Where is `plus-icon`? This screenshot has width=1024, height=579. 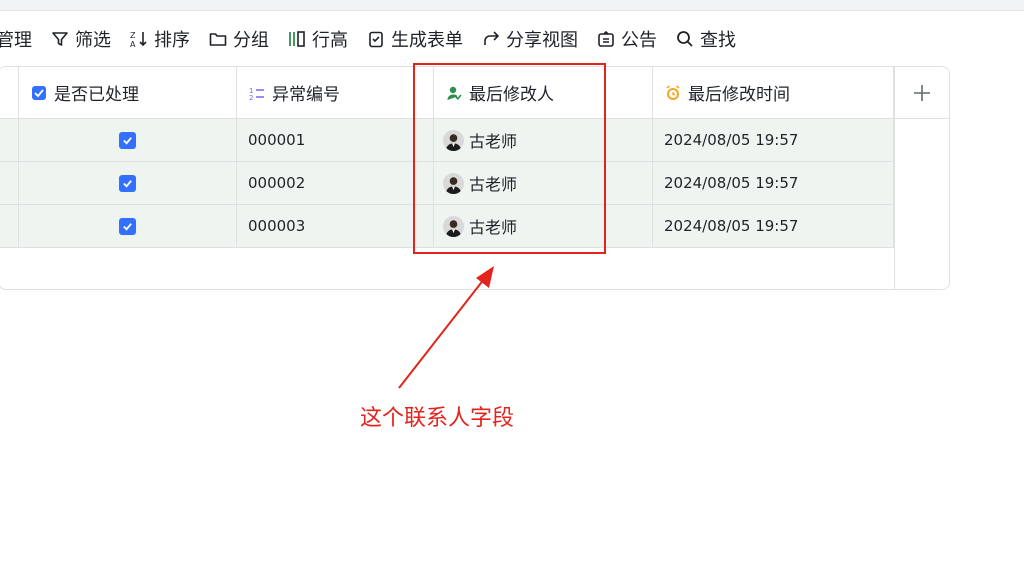 plus-icon is located at coordinates (922, 92).